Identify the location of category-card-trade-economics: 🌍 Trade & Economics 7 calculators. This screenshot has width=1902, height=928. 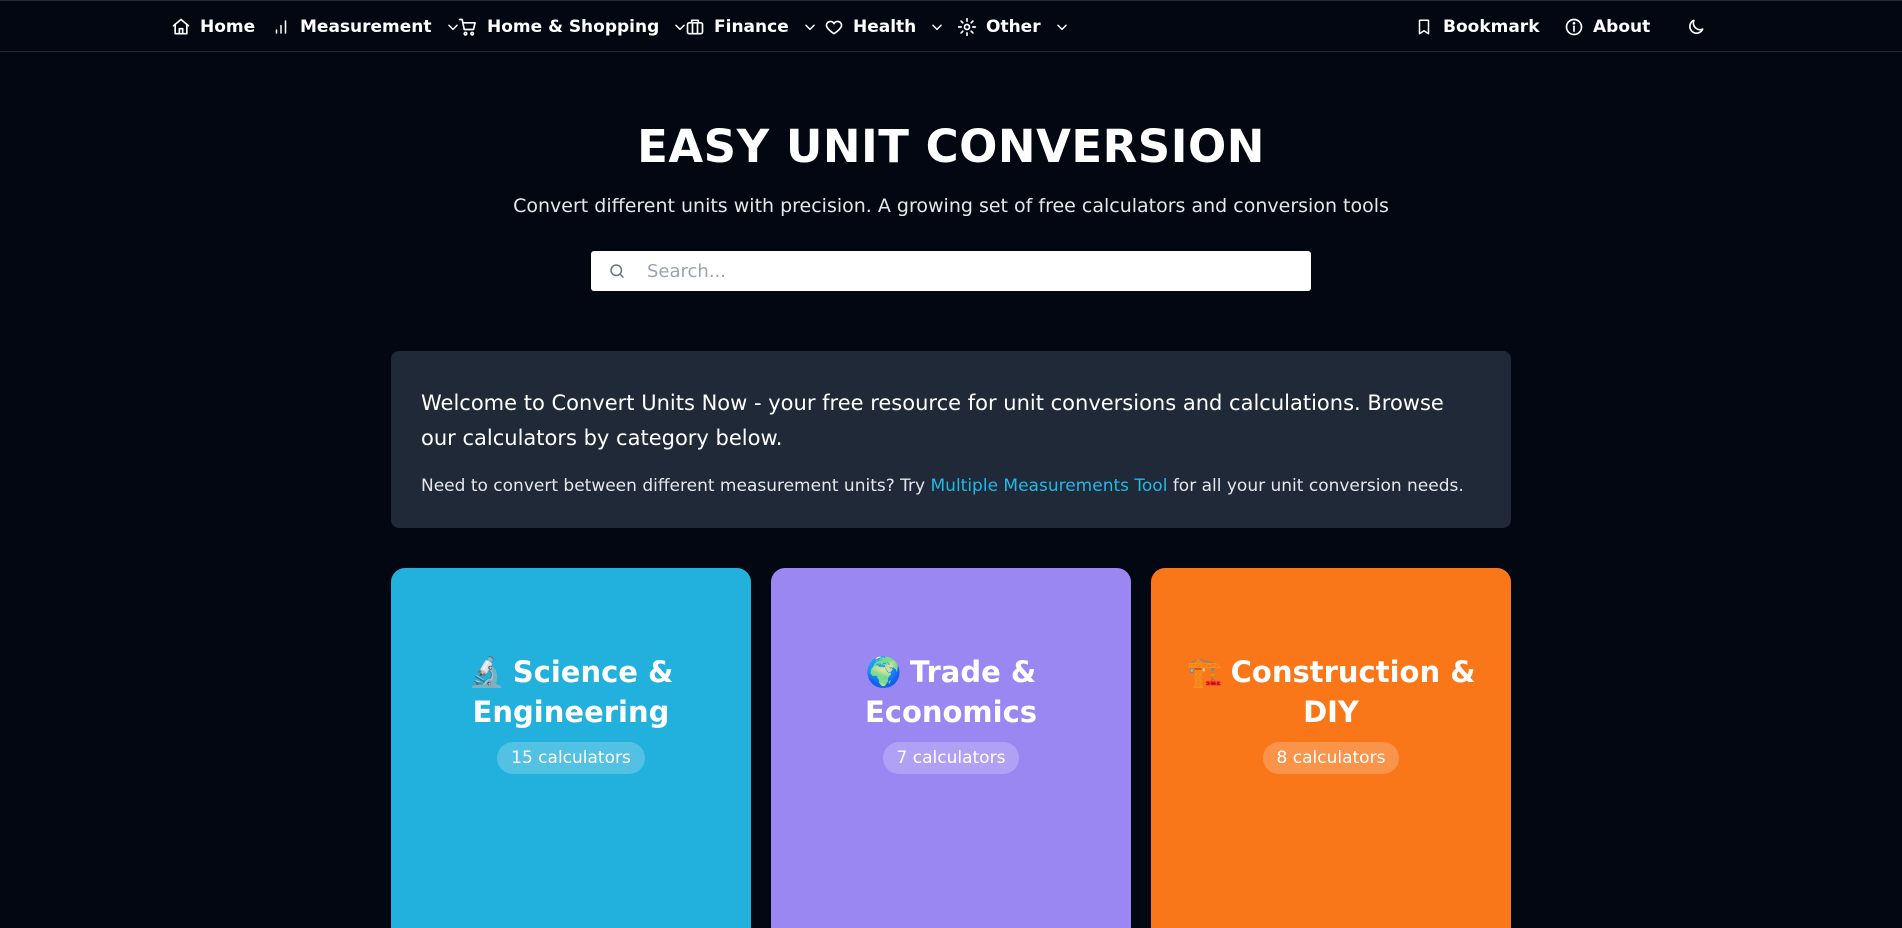
(951, 748).